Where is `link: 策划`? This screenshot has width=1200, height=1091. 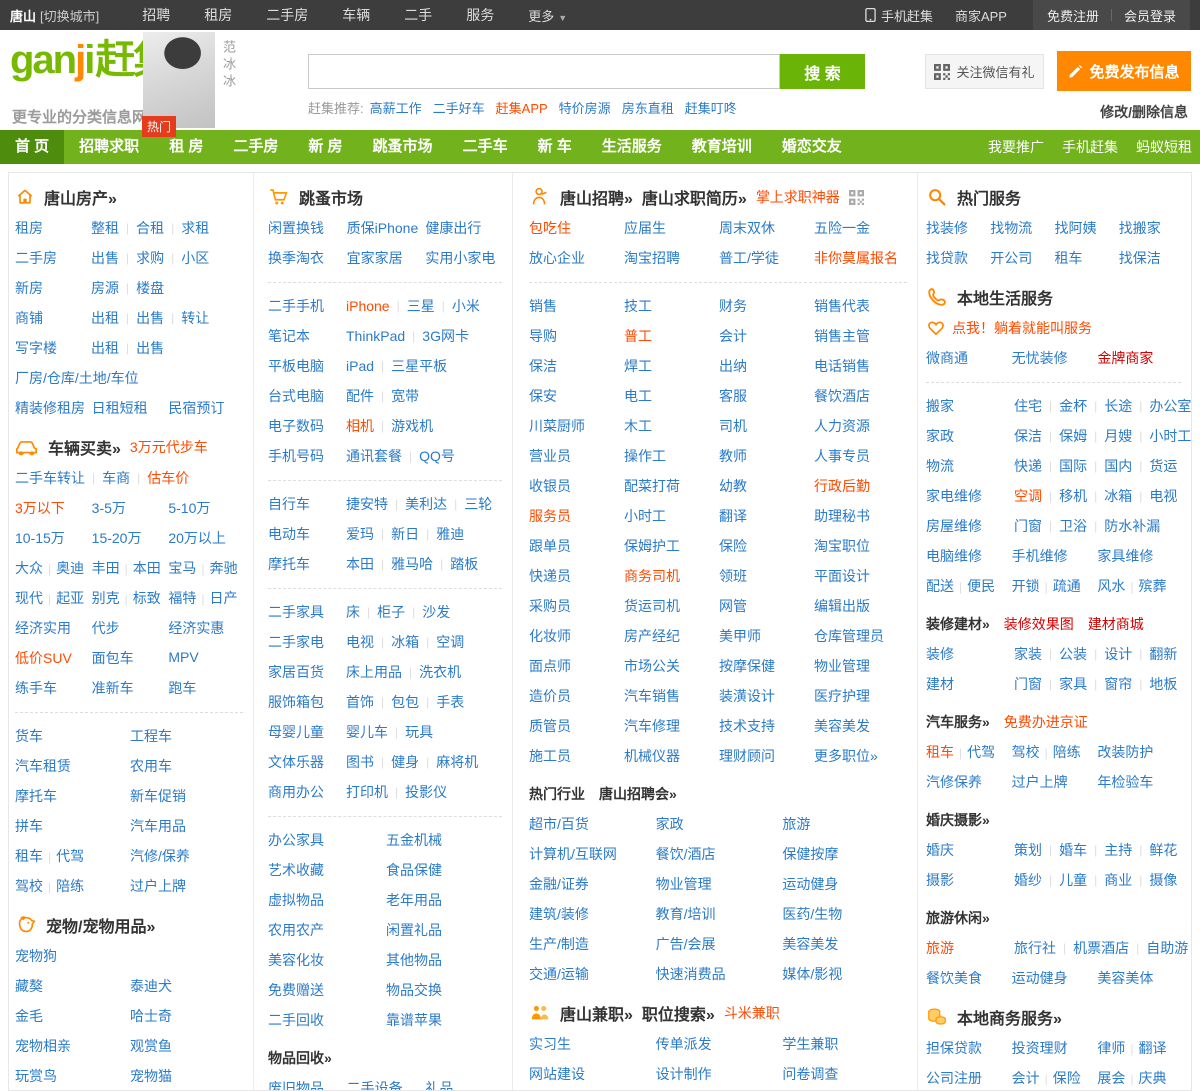 link: 策划 is located at coordinates (1028, 850).